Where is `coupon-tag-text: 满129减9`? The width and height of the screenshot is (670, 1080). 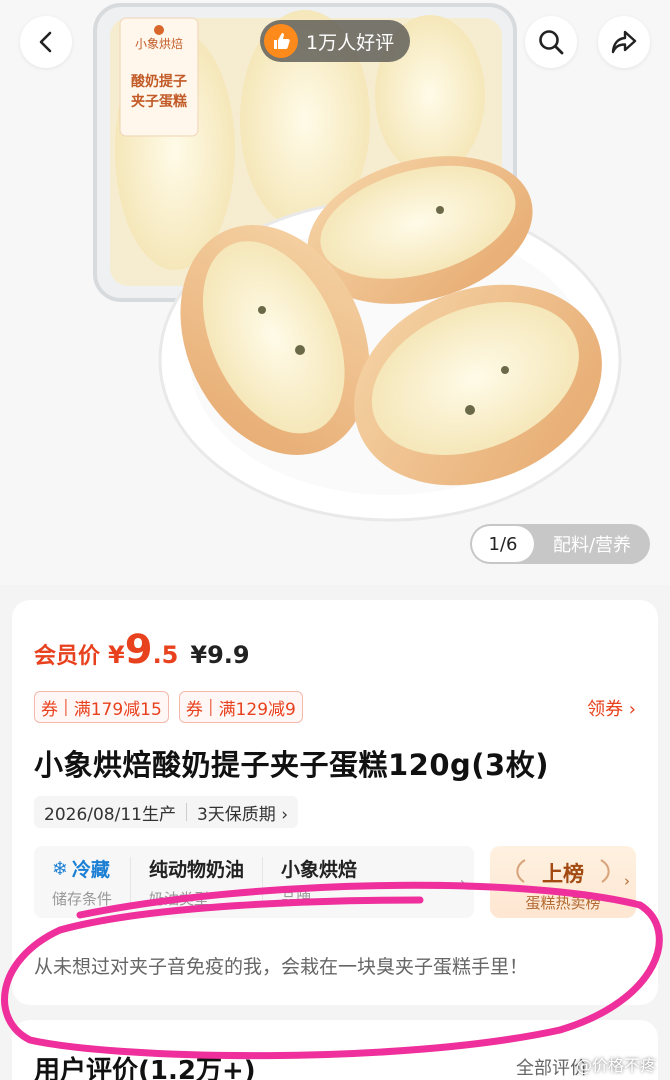
coupon-tag-text: 满129减9 is located at coordinates (257, 709).